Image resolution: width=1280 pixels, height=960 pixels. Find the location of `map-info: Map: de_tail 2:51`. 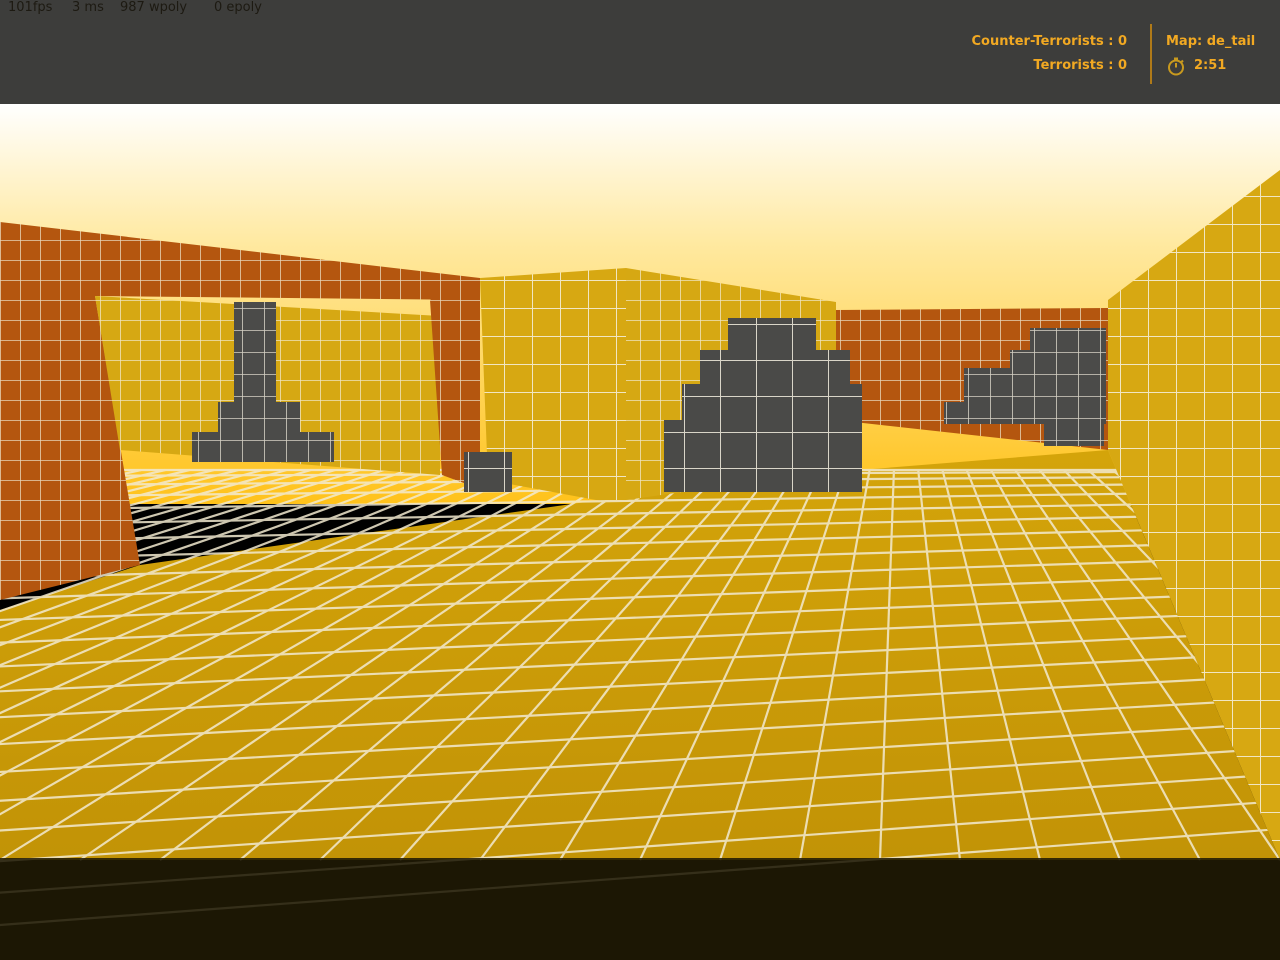

map-info: Map: de_tail 2:51 is located at coordinates (1210, 54).